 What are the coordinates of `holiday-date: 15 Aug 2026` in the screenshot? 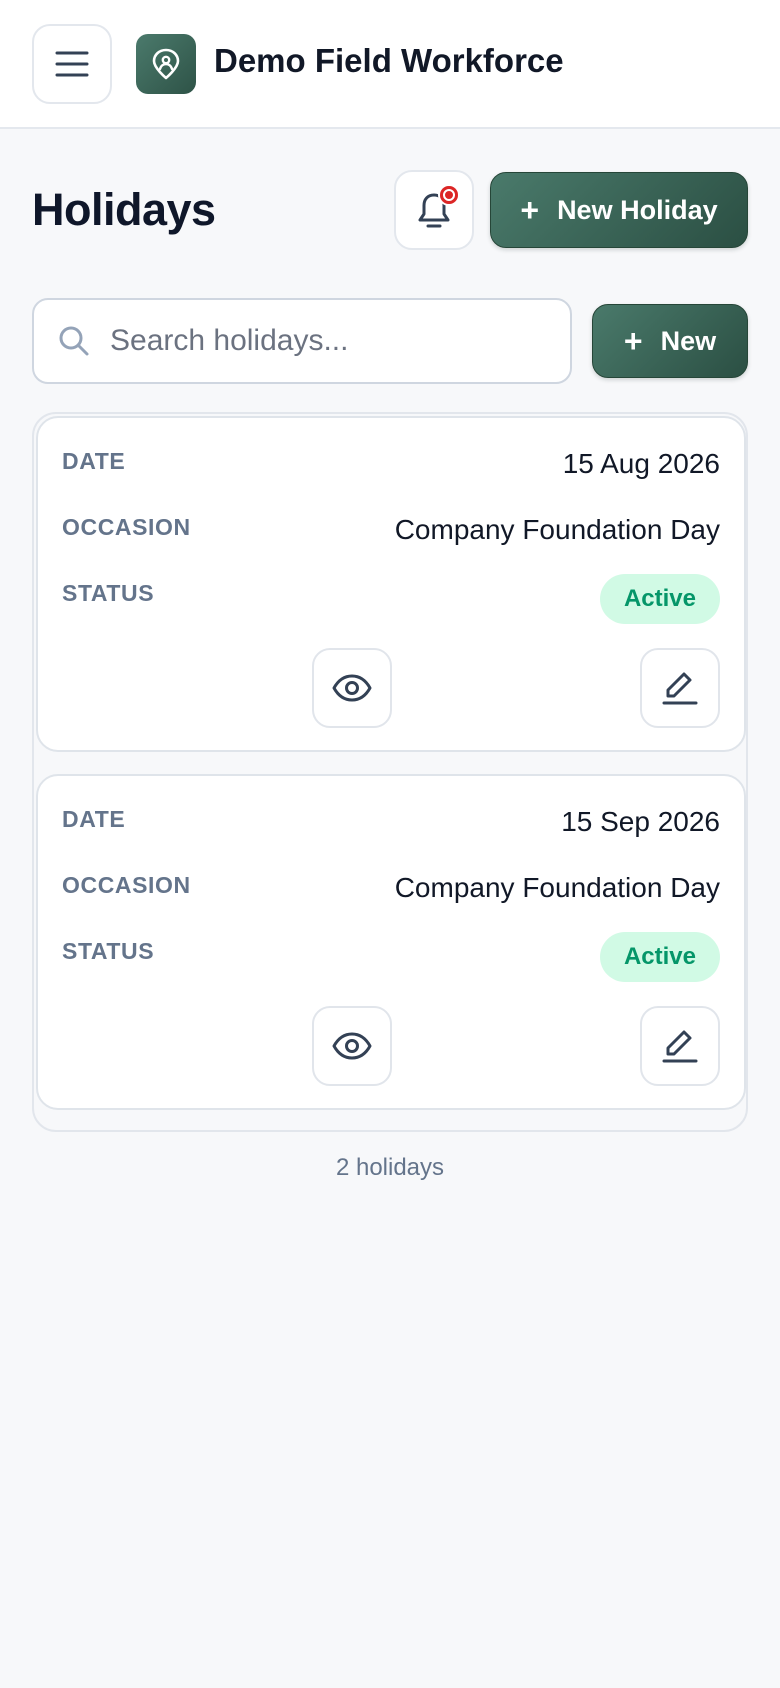 It's located at (641, 463).